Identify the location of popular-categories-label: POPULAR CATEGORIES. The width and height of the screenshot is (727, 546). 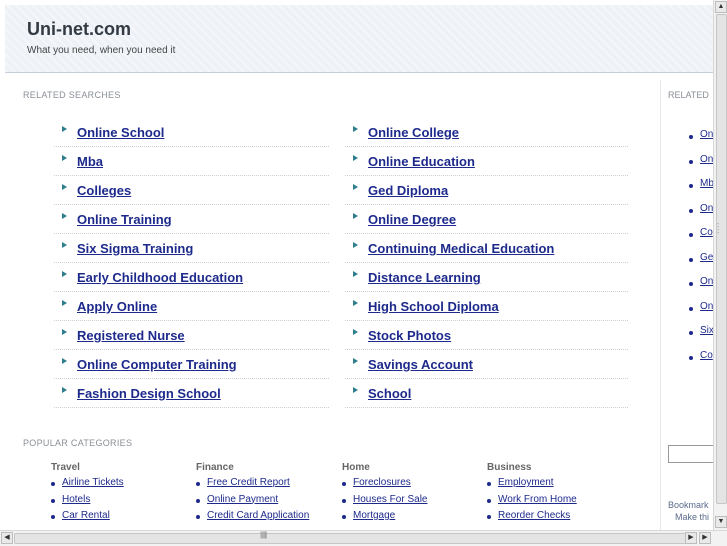
(78, 443).